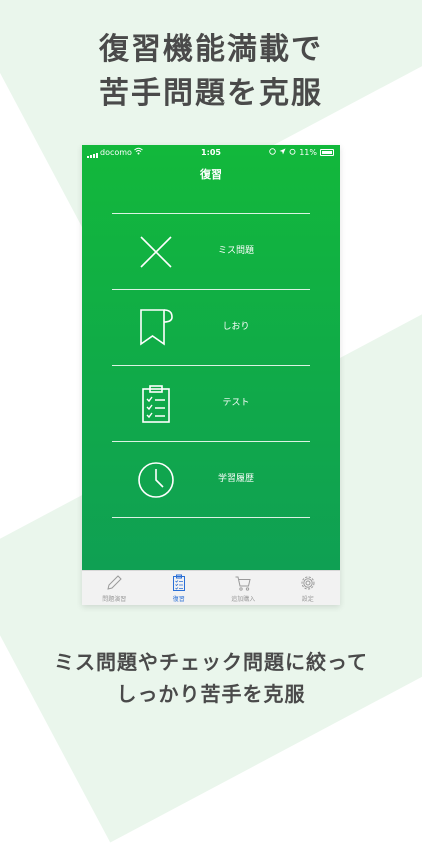 The height and width of the screenshot is (843, 422). I want to click on clipboard-icon, so click(179, 583).